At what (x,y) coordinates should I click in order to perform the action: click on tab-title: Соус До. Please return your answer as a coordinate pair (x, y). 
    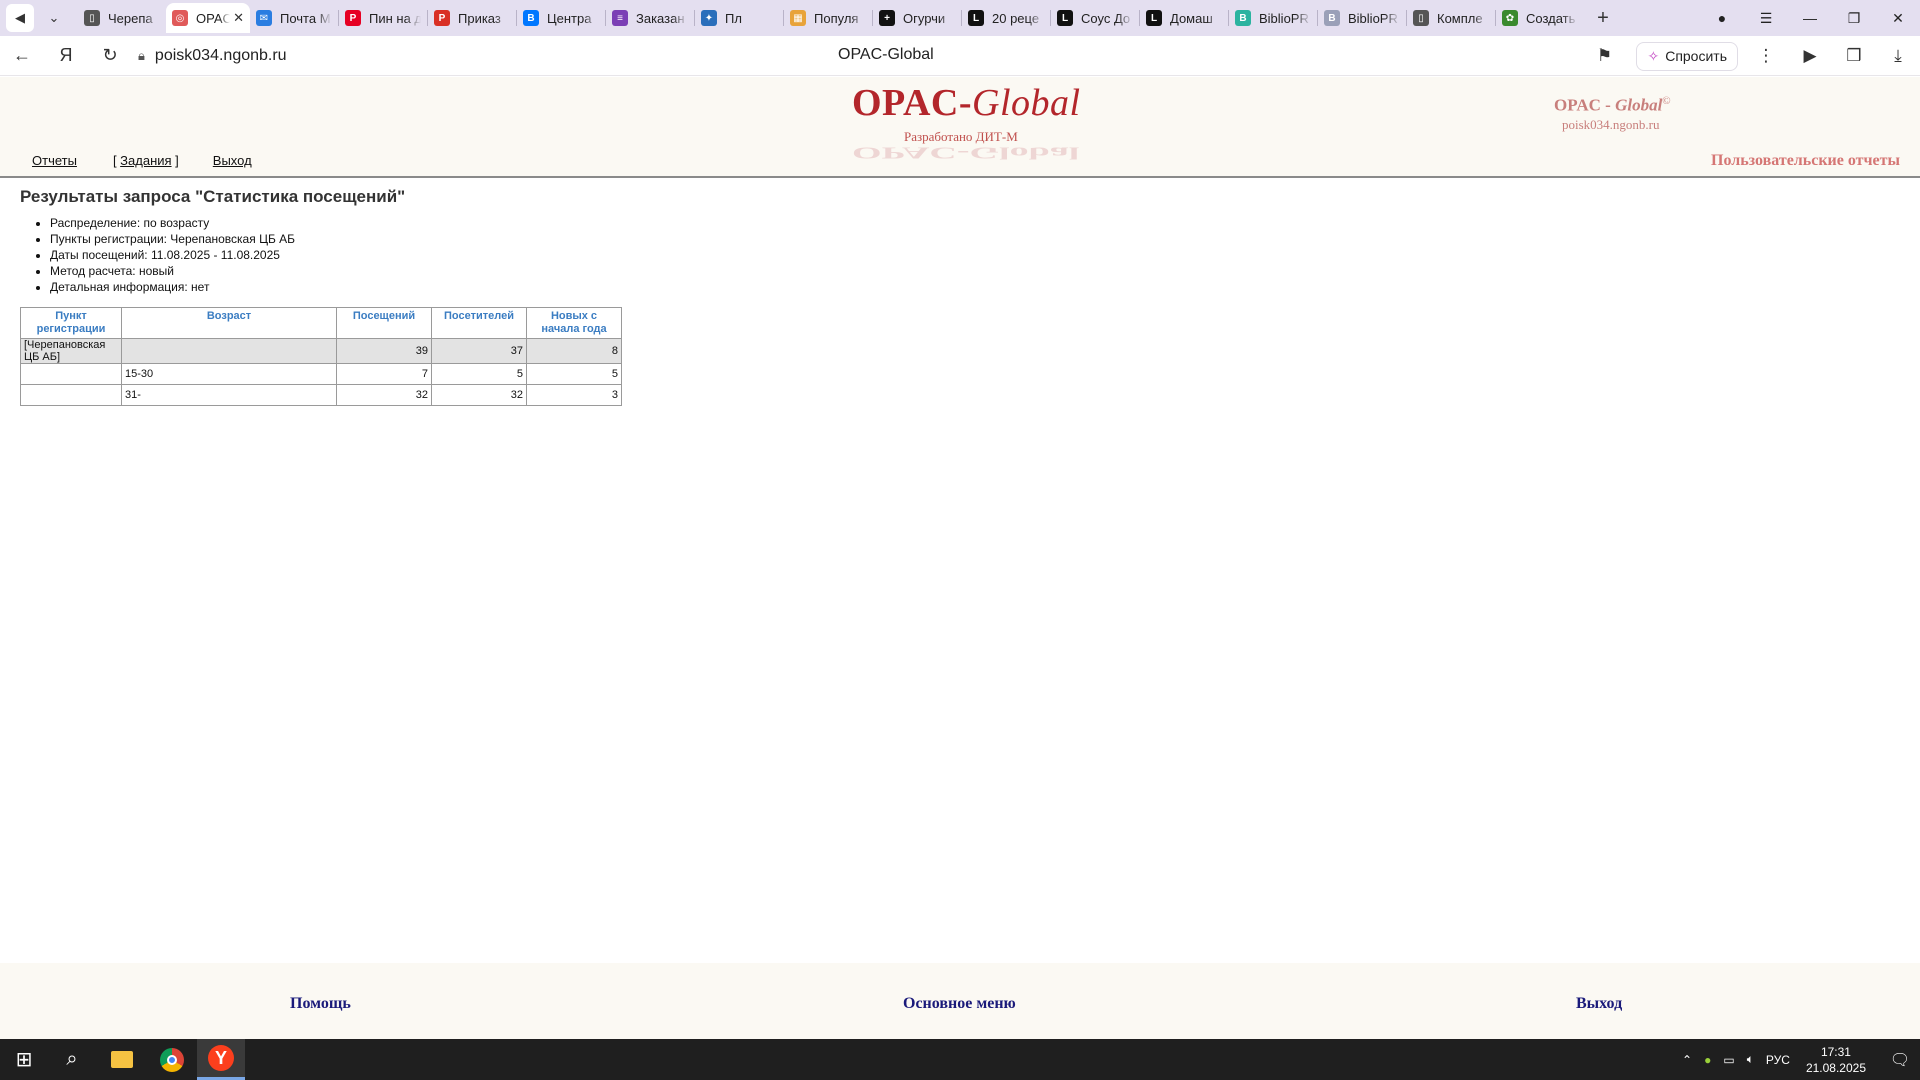
    Looking at the image, I should click on (1106, 18).